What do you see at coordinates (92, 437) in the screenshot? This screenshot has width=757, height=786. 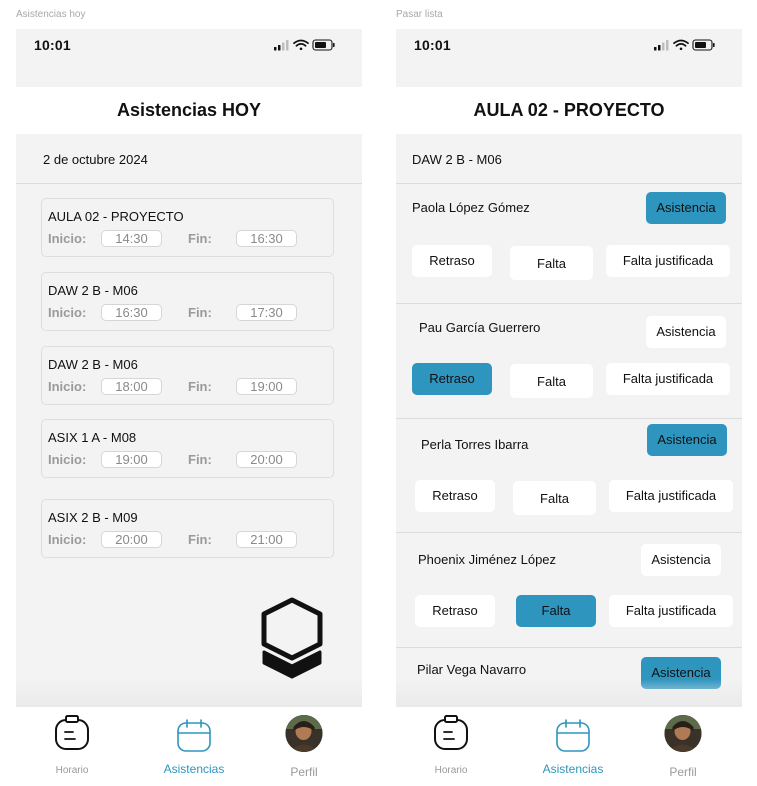 I see `class-name: ASIX 1 A - M08` at bounding box center [92, 437].